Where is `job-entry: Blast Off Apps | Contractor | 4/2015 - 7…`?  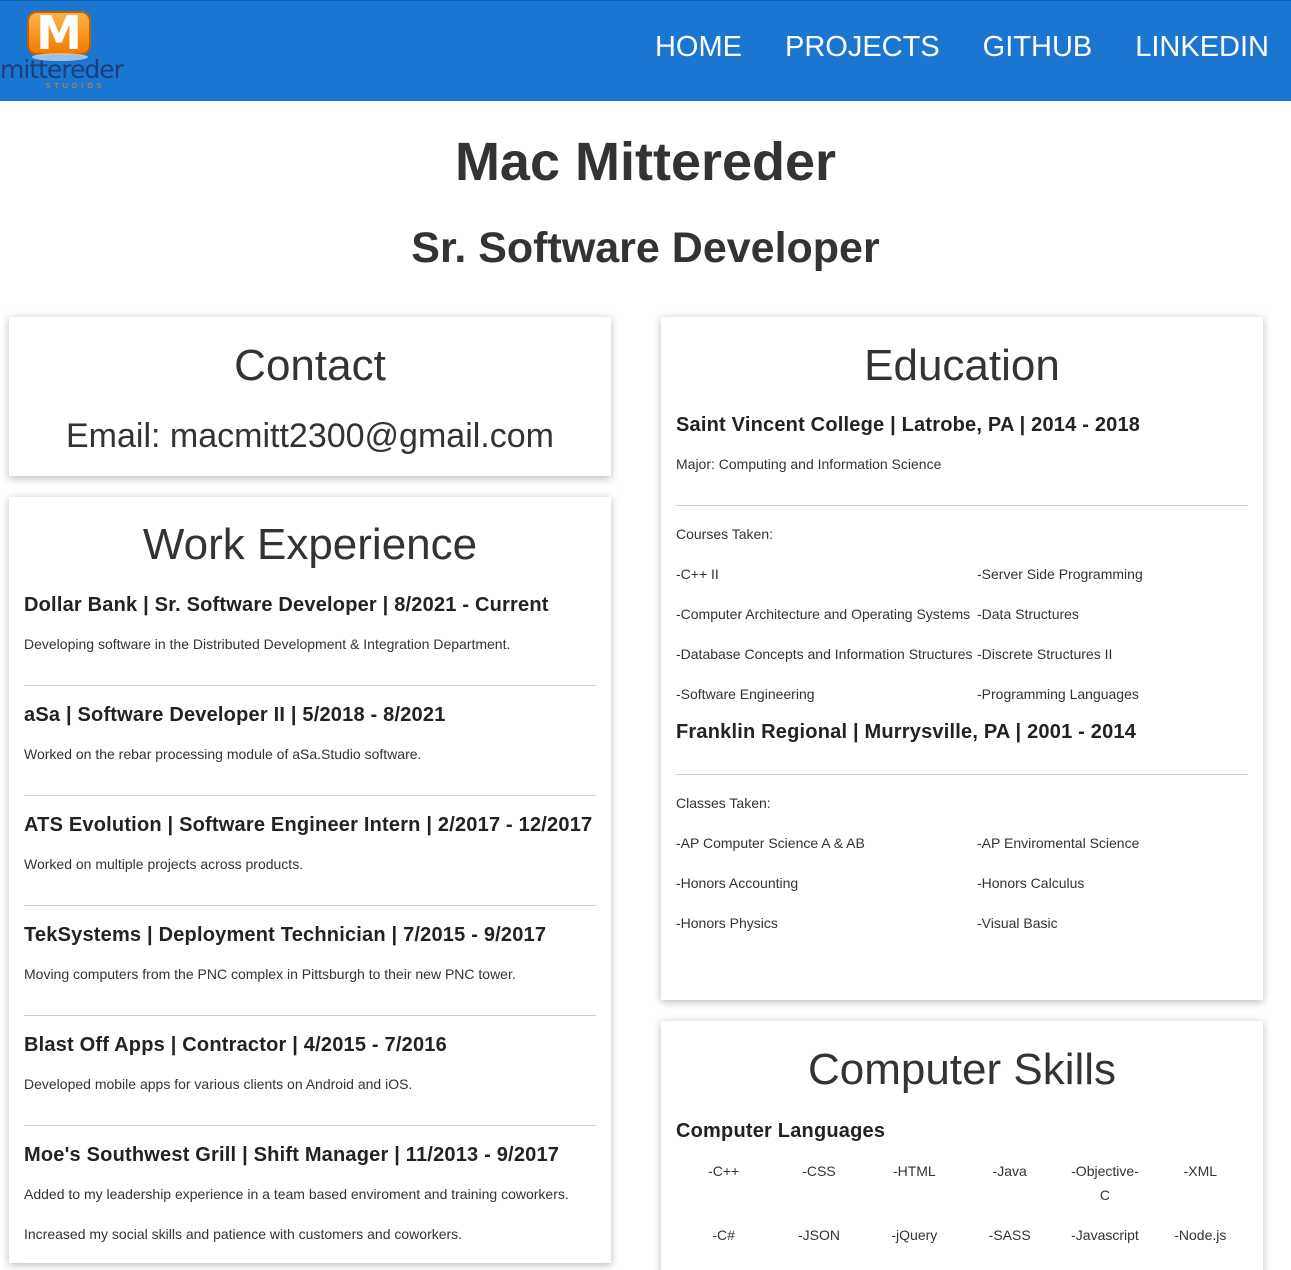
job-entry: Blast Off Apps | Contractor | 4/2015 - 7… is located at coordinates (310, 1064).